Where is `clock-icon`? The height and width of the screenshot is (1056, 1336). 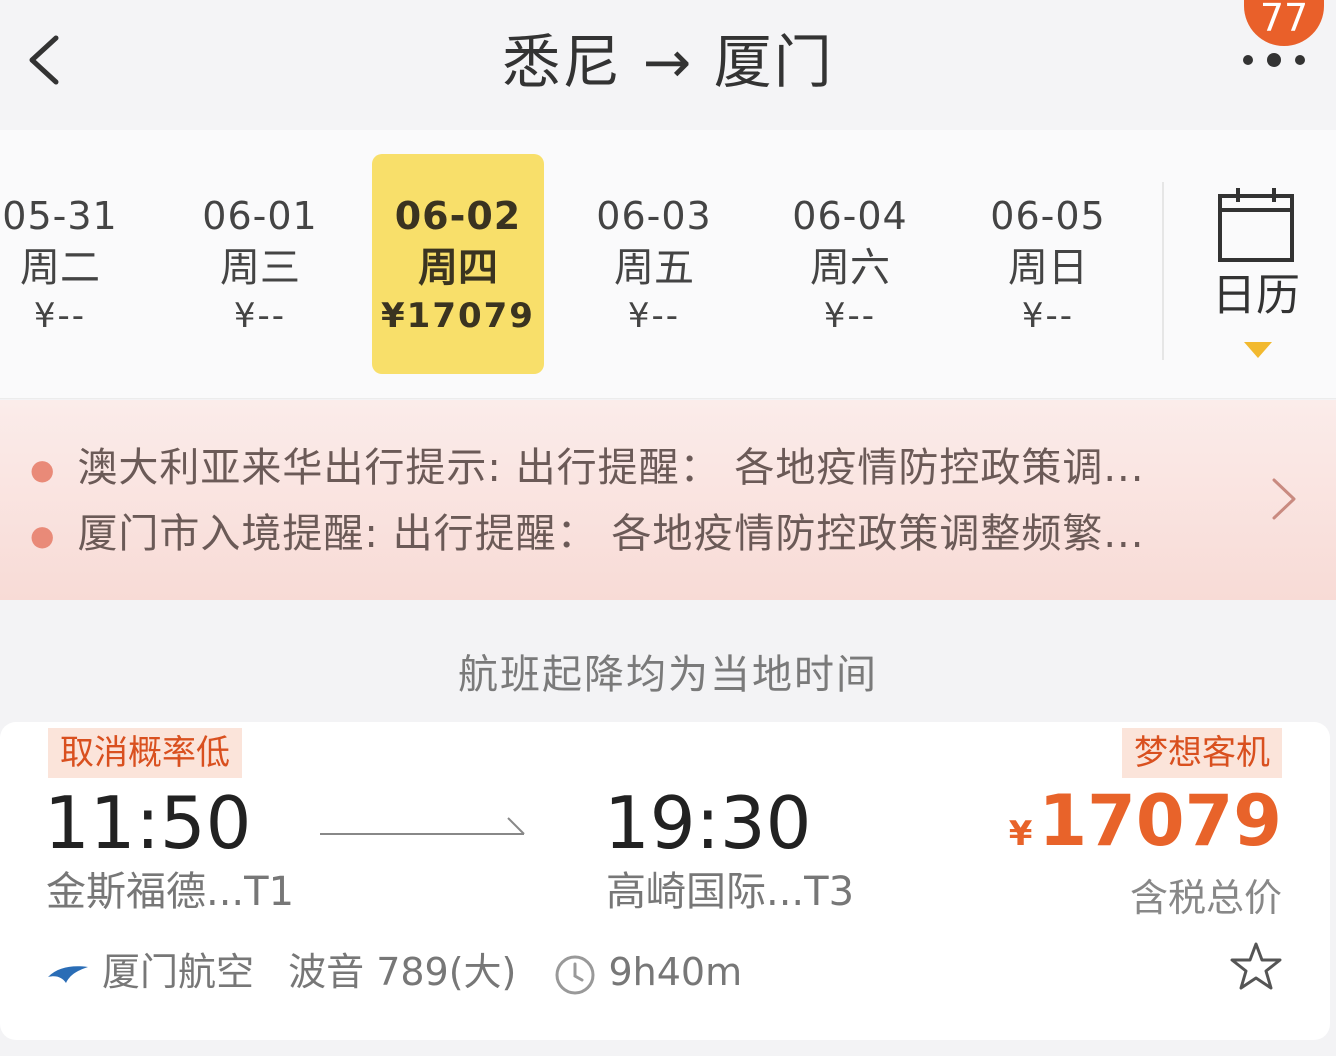 clock-icon is located at coordinates (575, 974).